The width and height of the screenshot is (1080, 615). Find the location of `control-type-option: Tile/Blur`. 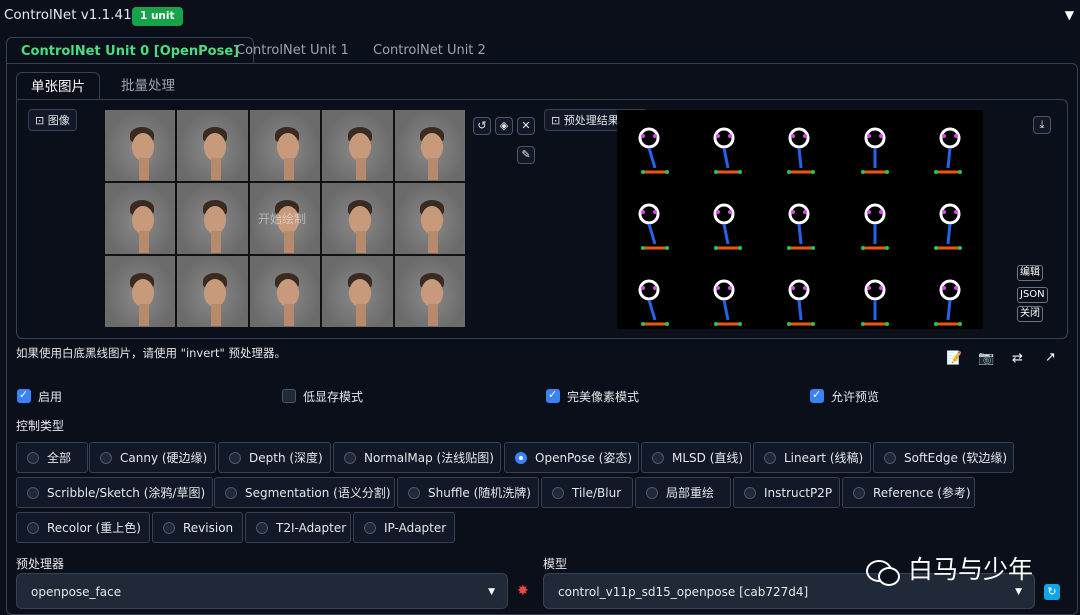

control-type-option: Tile/Blur is located at coordinates (587, 492).